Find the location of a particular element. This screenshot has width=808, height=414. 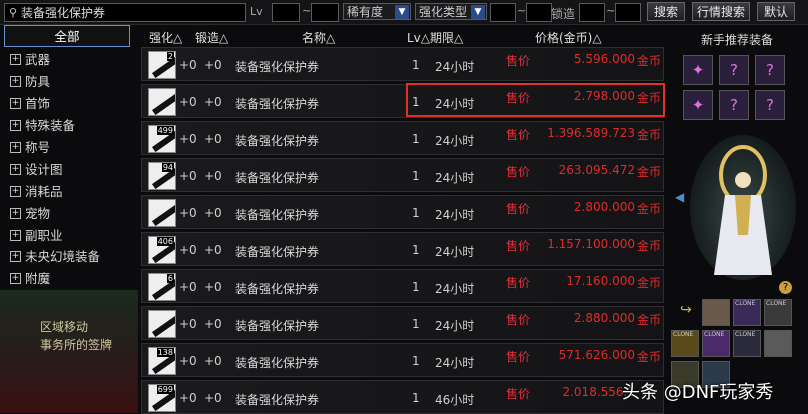

category-item: + 副职业 is located at coordinates (67, 235).